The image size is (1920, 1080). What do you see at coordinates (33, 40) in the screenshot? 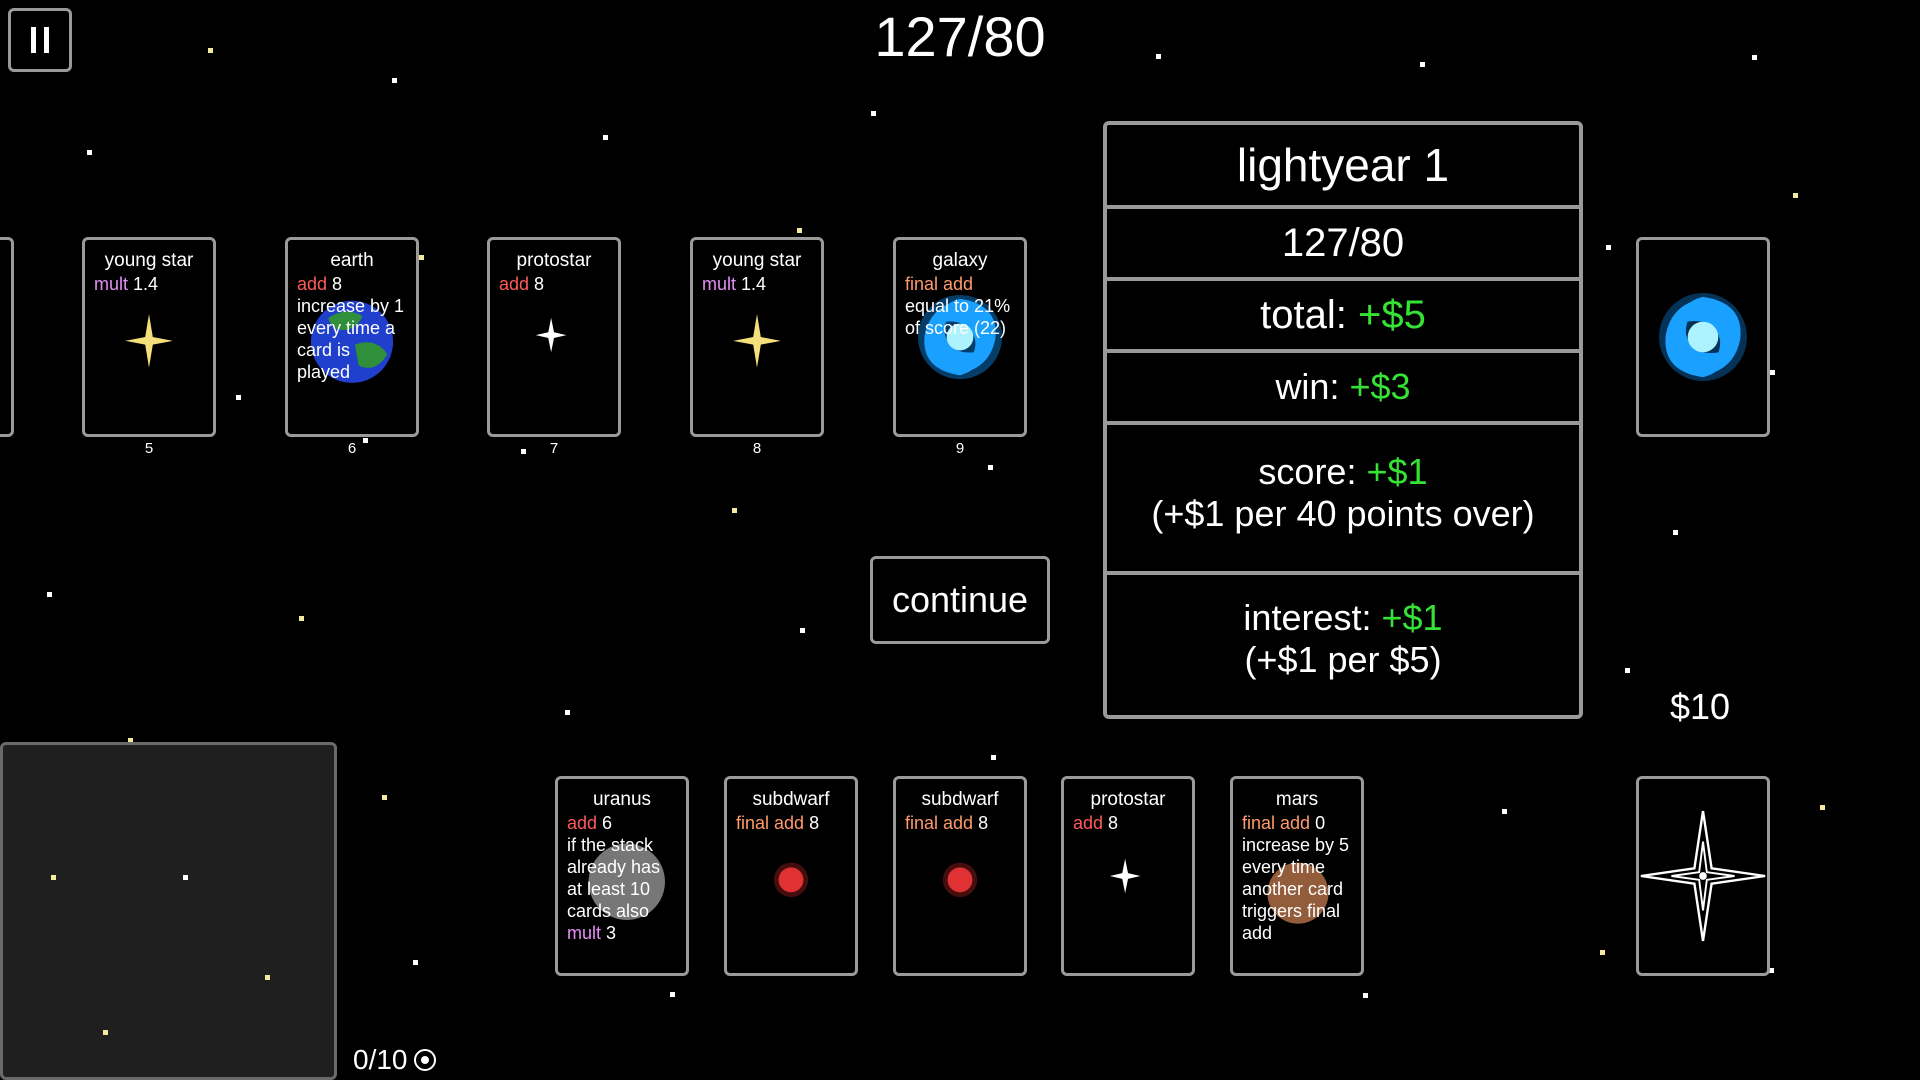
I see `pause-icon-bar-left` at bounding box center [33, 40].